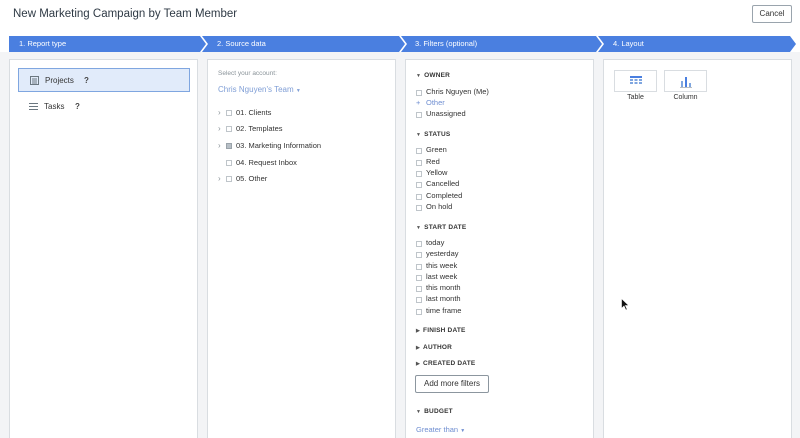  What do you see at coordinates (443, 298) in the screenshot?
I see `option-label: last month` at bounding box center [443, 298].